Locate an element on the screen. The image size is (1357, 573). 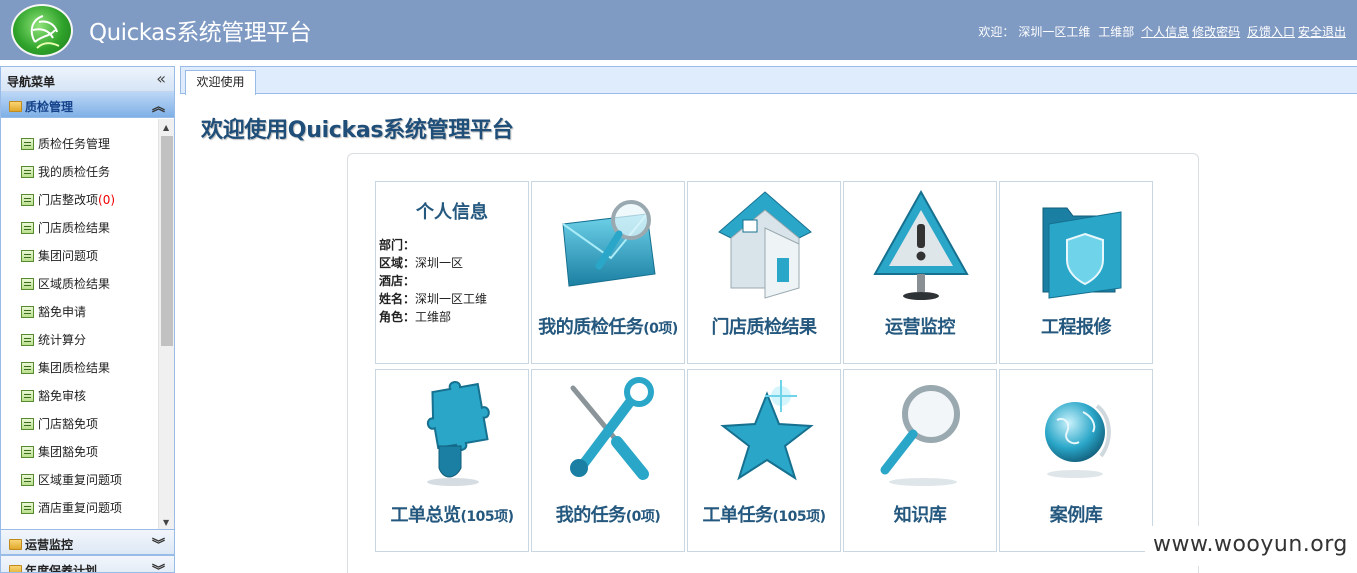
menu-item-label: 区域重复问题项 is located at coordinates (80, 480).